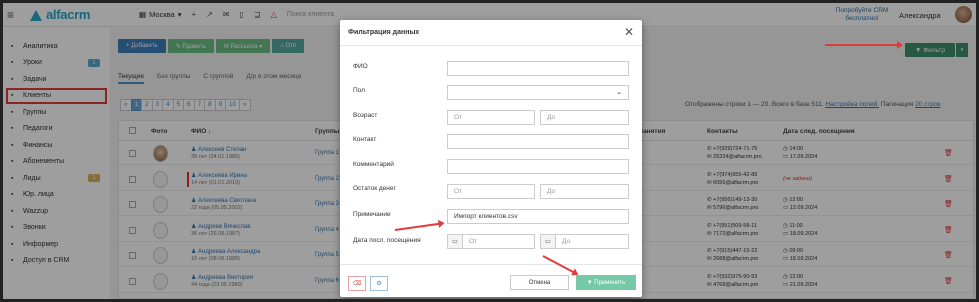  I want to click on note-input: Импорт клиентов.csv, so click(538, 216).